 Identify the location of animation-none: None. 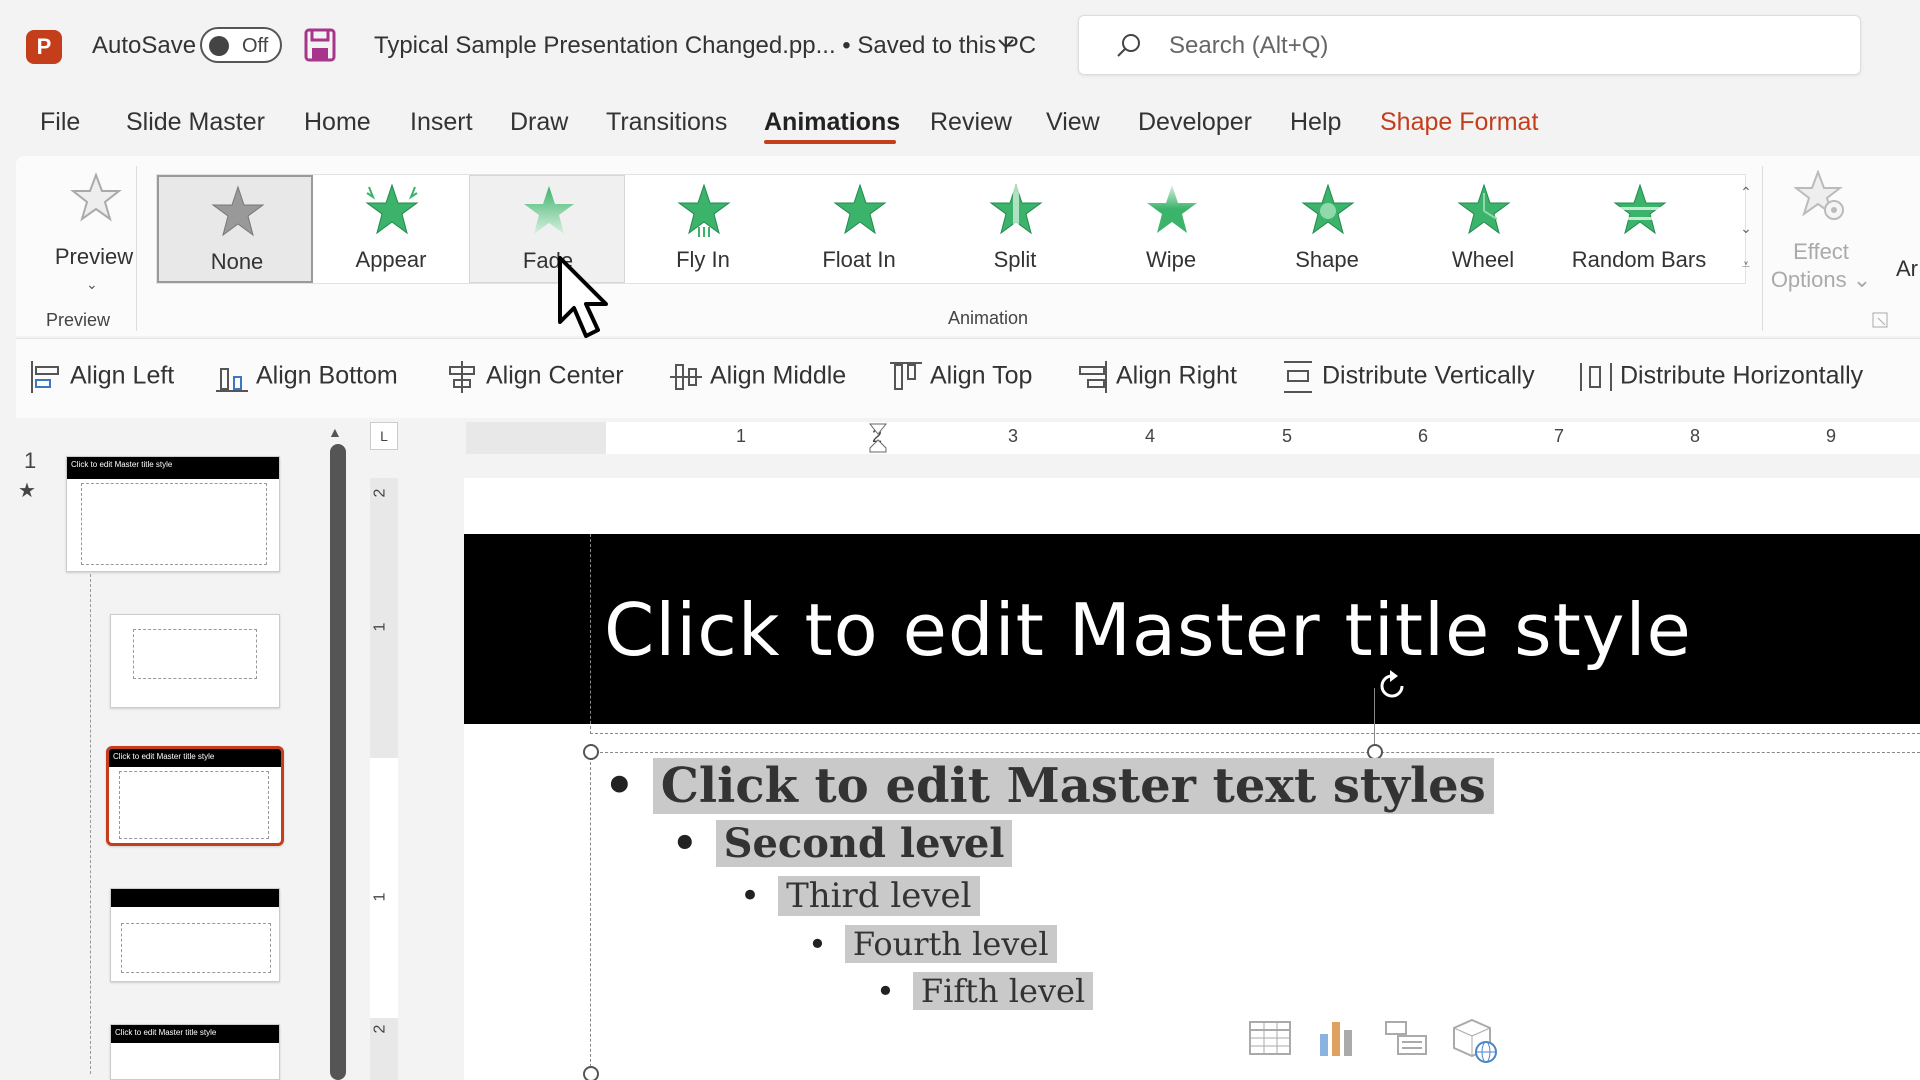
(235, 229).